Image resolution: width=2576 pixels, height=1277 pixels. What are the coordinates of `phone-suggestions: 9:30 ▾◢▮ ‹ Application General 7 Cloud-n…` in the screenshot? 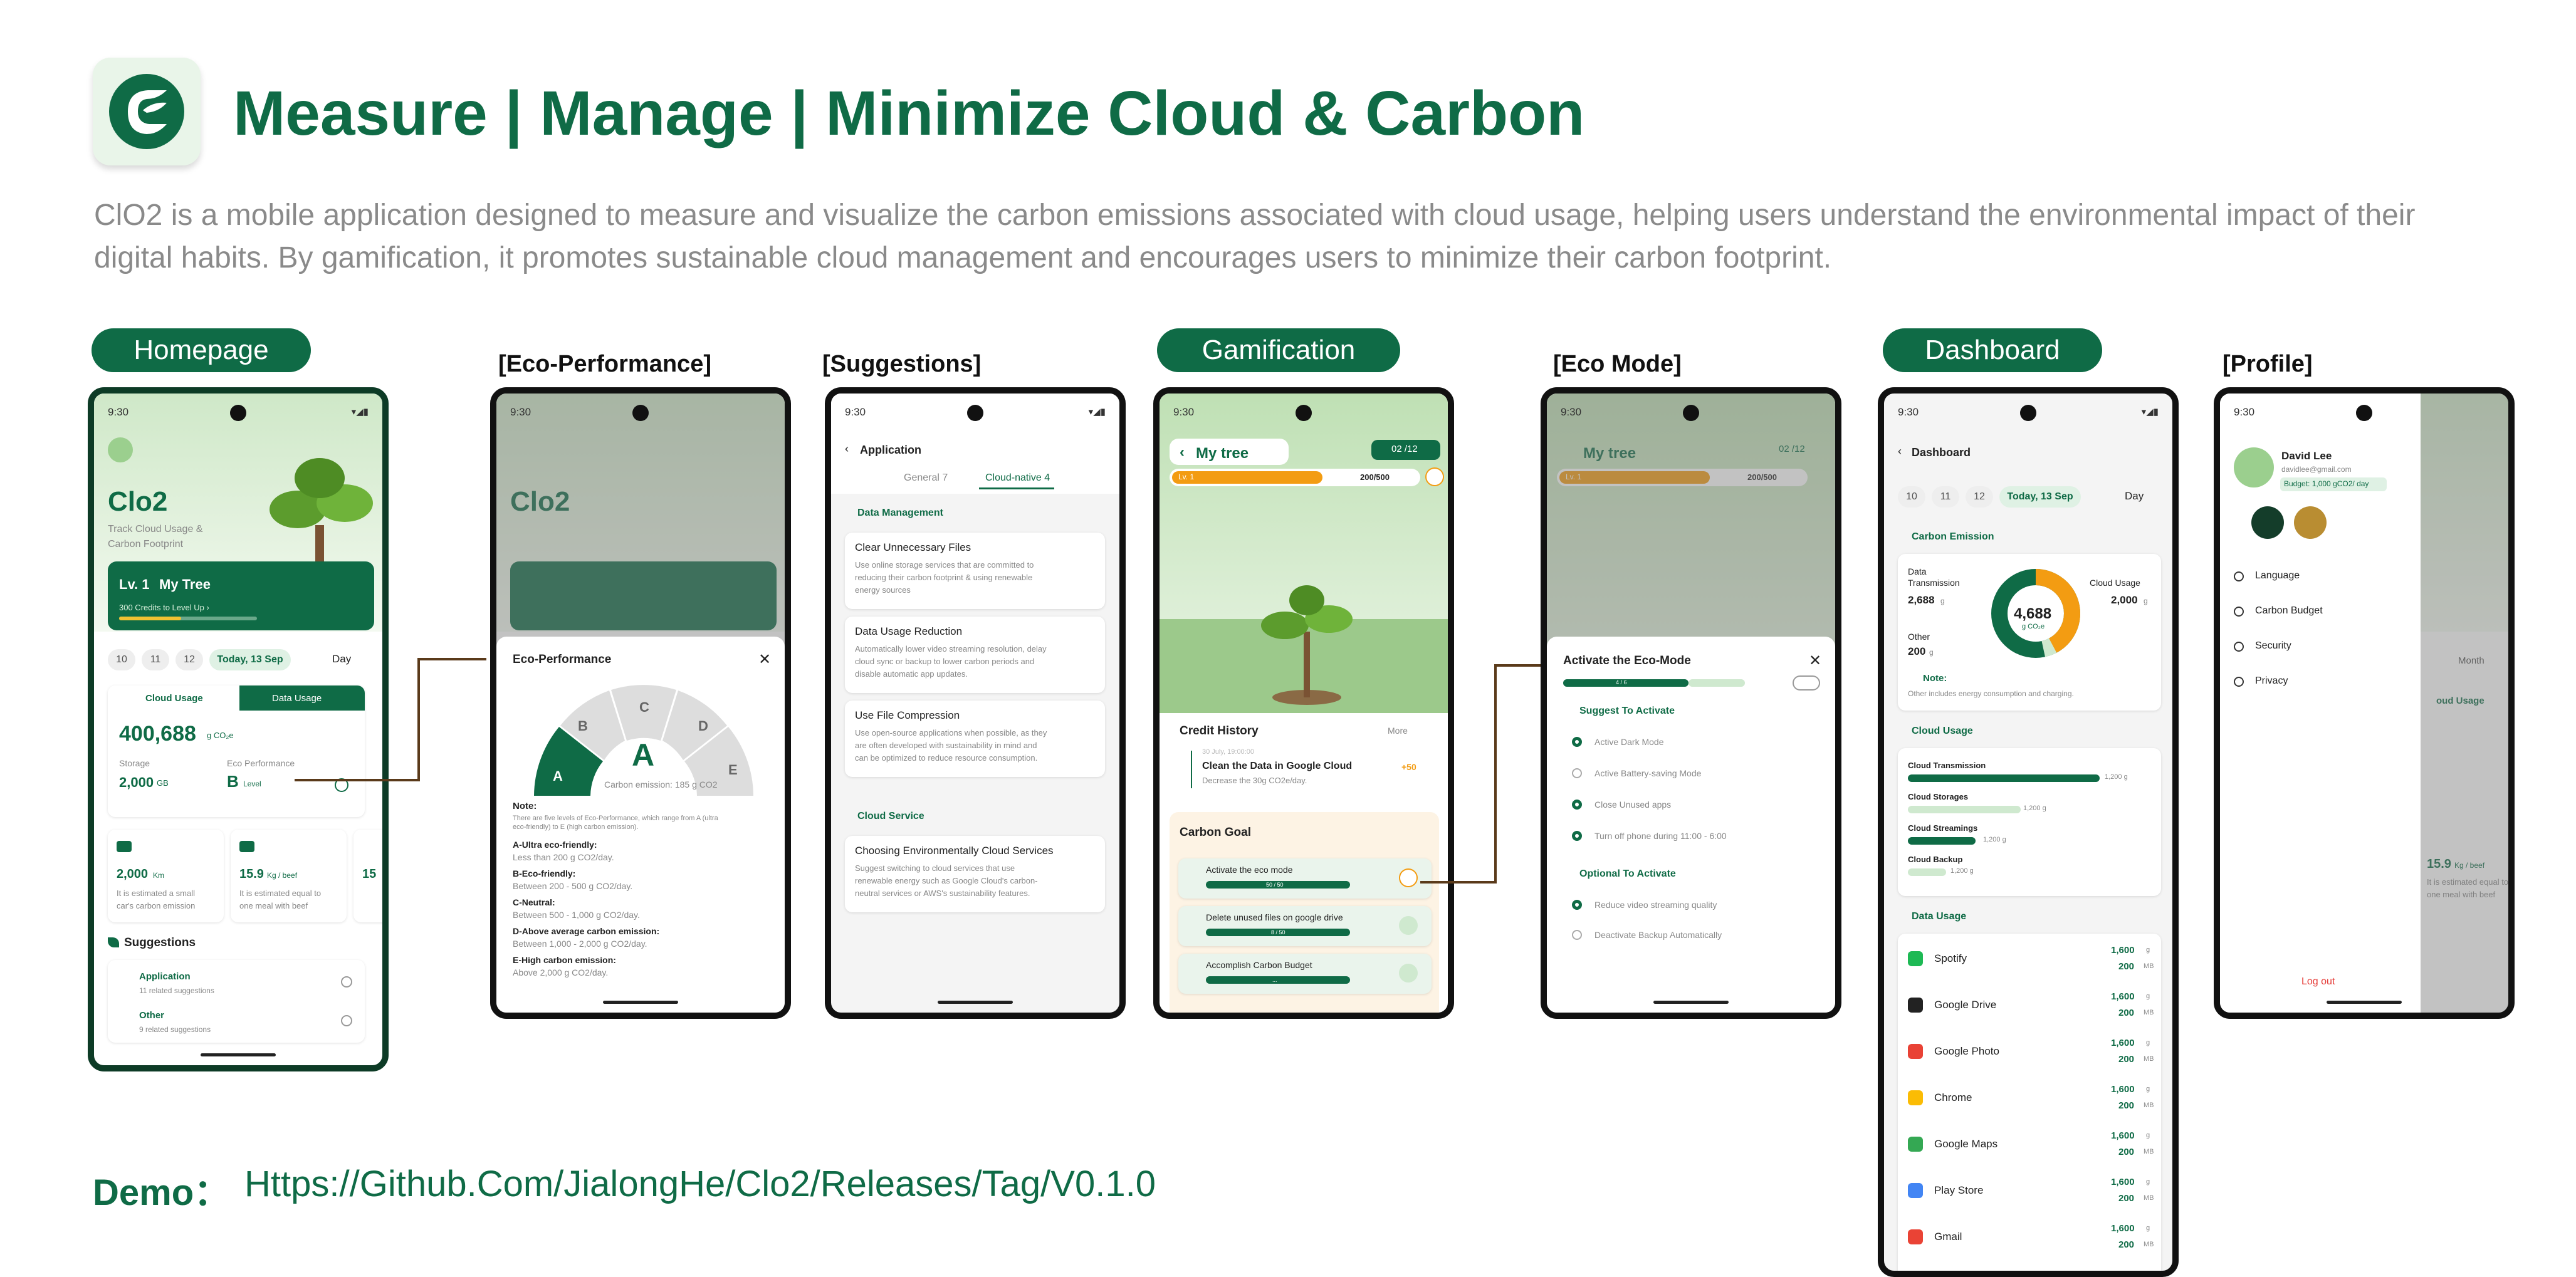 It's located at (975, 703).